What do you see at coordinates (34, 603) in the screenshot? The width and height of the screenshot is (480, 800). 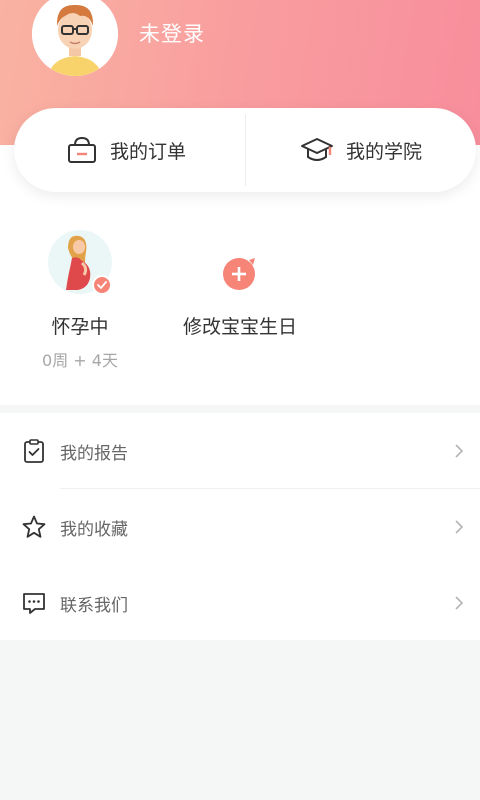 I see `chat-icon` at bounding box center [34, 603].